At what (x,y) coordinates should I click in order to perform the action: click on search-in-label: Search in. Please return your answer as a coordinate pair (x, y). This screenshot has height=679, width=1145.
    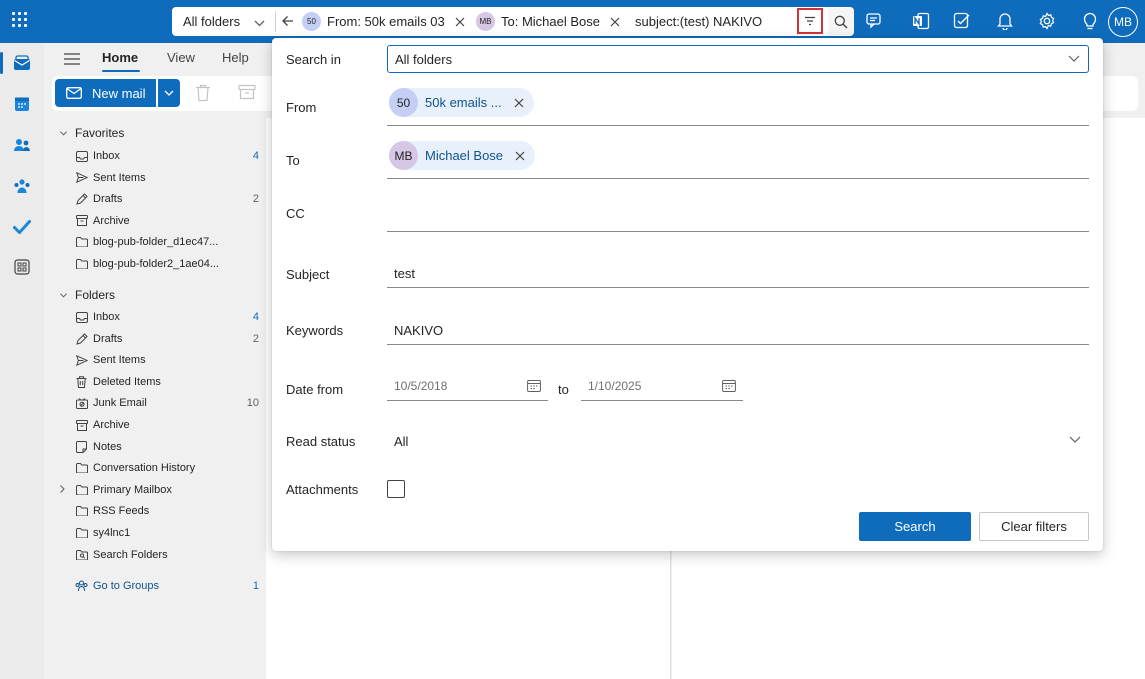
    Looking at the image, I should click on (313, 59).